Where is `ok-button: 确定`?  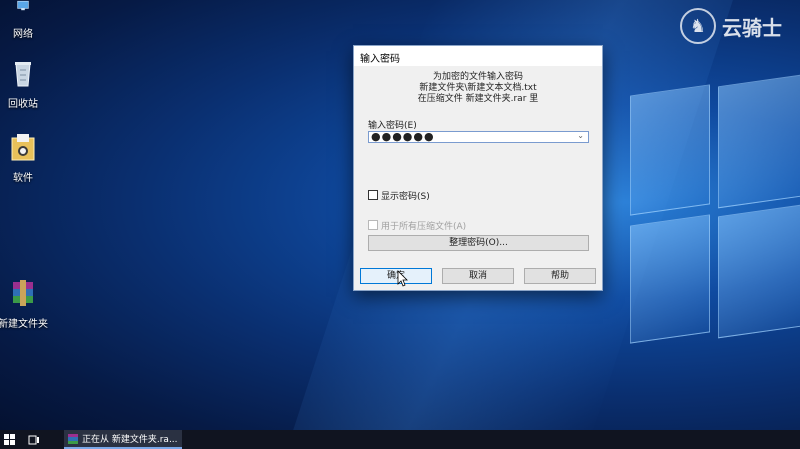 ok-button: 确定 is located at coordinates (396, 276).